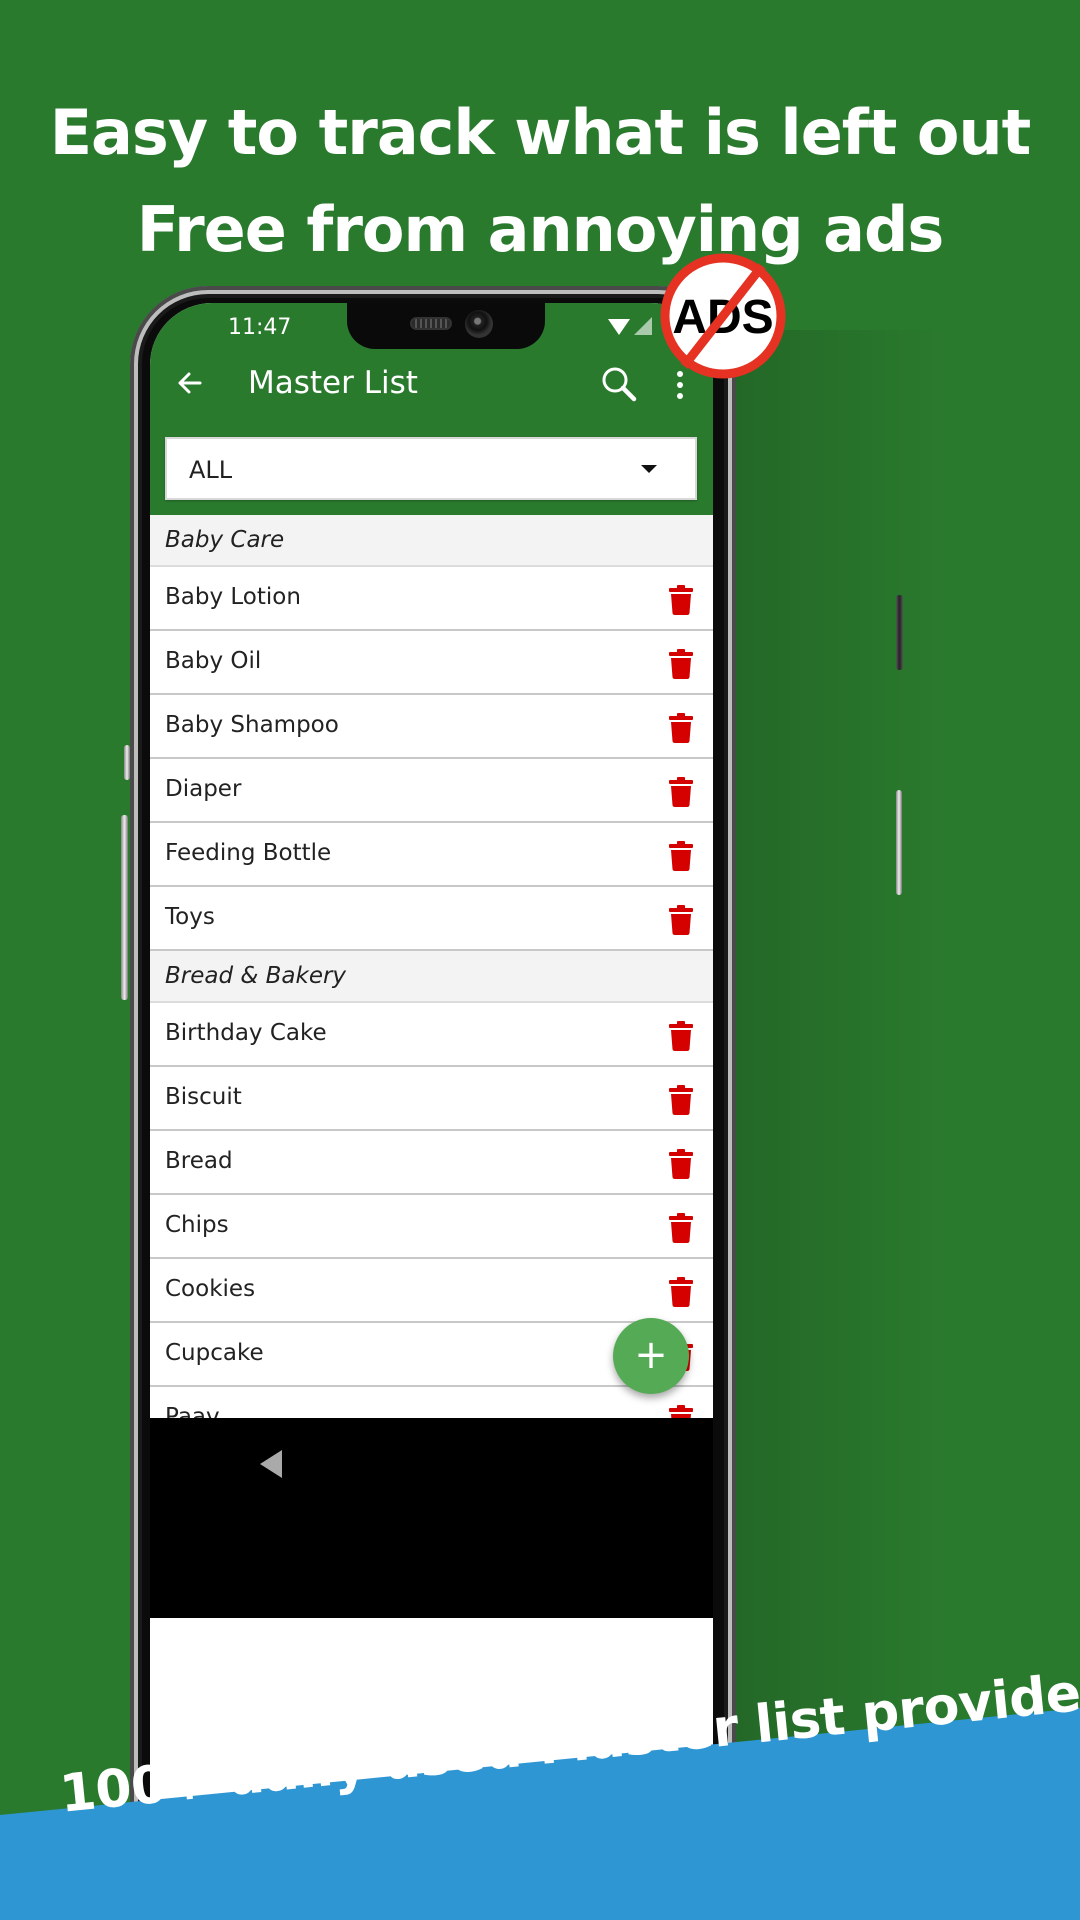 The width and height of the screenshot is (1080, 1920). What do you see at coordinates (431, 1518) in the screenshot?
I see `system-nav-bar` at bounding box center [431, 1518].